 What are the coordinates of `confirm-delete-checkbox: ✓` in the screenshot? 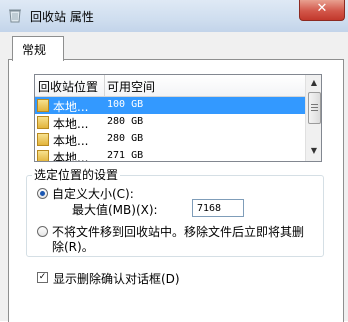 It's located at (42, 277).